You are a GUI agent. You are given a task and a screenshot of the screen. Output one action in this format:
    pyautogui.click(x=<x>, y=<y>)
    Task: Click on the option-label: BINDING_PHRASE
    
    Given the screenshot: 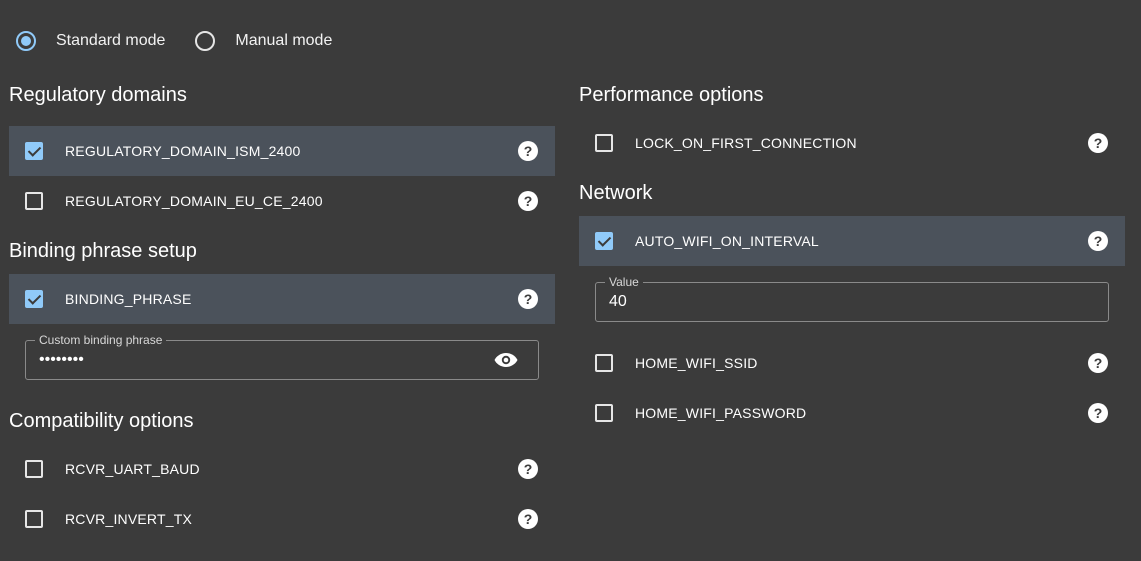 What is the action you would take?
    pyautogui.click(x=128, y=299)
    